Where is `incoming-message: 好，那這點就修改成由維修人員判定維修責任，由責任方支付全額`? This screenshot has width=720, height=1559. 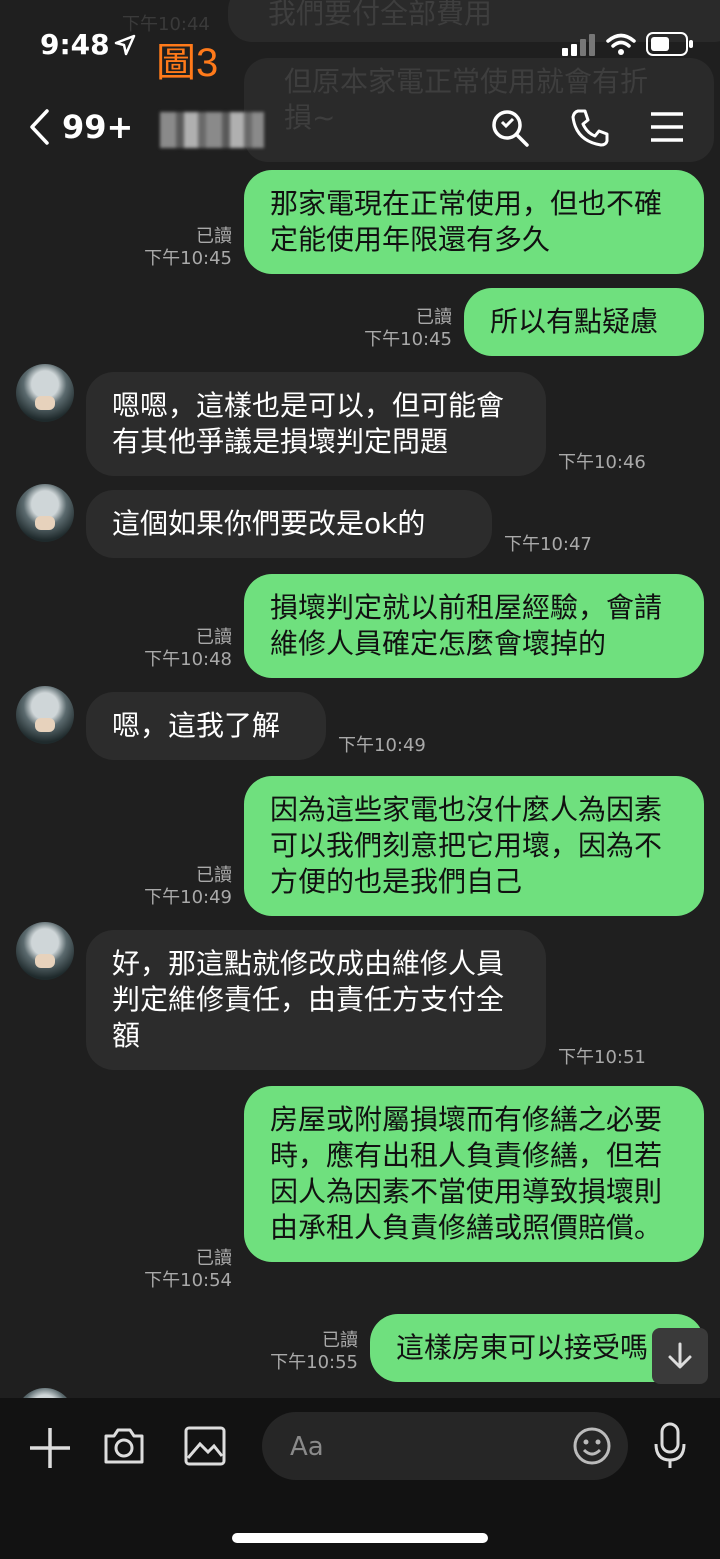 incoming-message: 好，那這點就修改成由維修人員判定維修責任，由責任方支付全額 is located at coordinates (316, 1000).